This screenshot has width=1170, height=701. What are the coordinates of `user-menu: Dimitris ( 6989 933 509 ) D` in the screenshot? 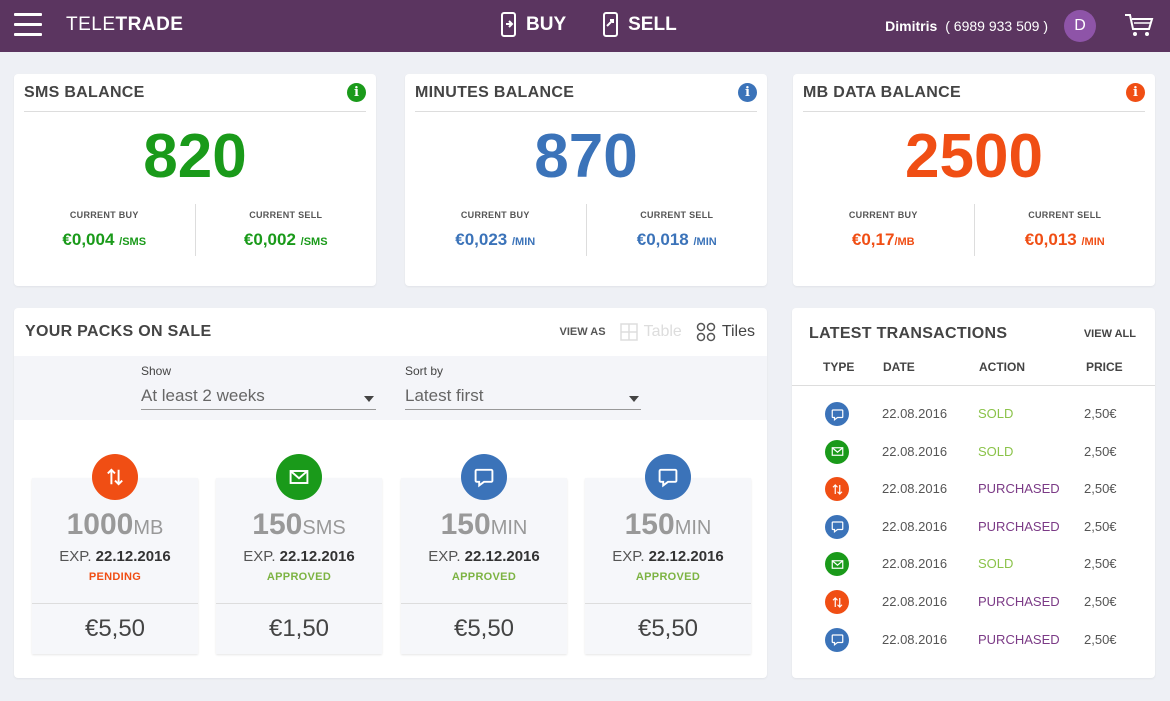 It's located at (990, 26).